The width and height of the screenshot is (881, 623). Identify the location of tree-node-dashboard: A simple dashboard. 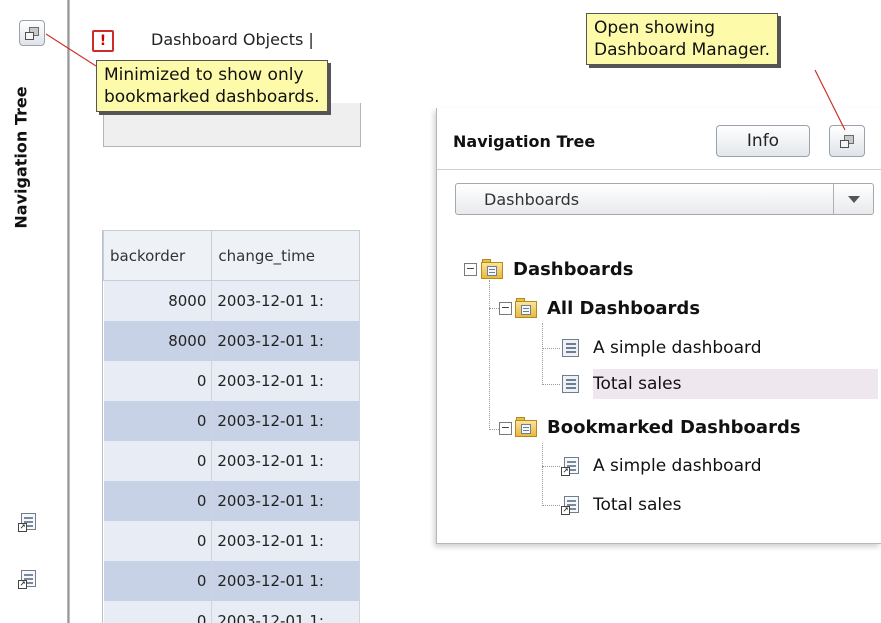
(661, 348).